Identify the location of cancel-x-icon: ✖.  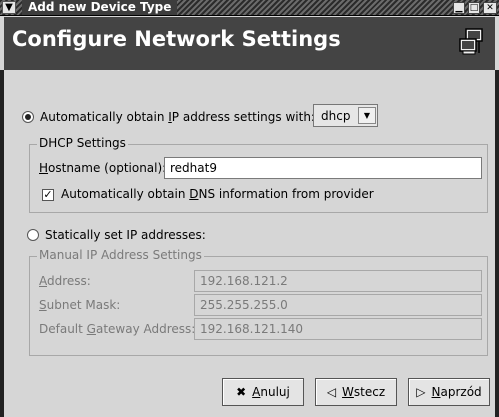
(241, 392).